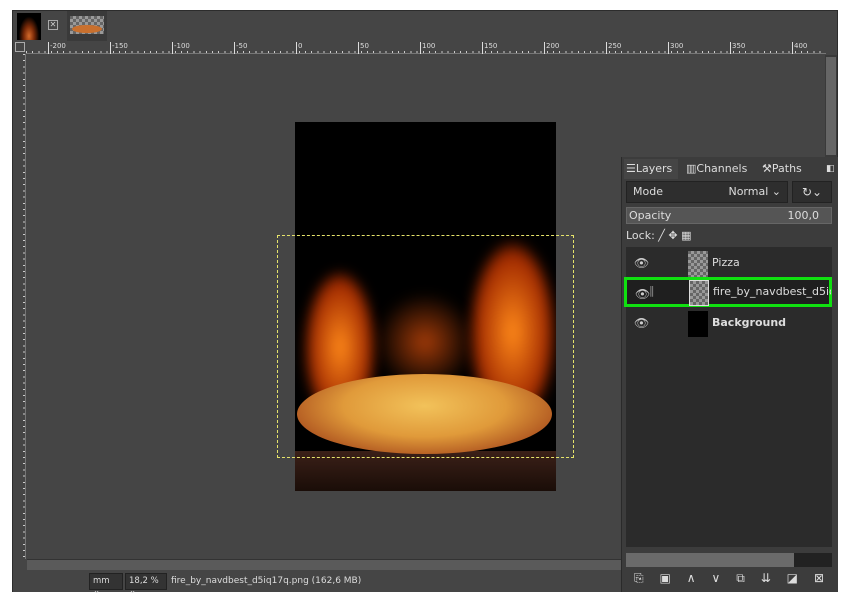 This screenshot has height=600, width=850. I want to click on ruler-label: 150, so click(489, 48).